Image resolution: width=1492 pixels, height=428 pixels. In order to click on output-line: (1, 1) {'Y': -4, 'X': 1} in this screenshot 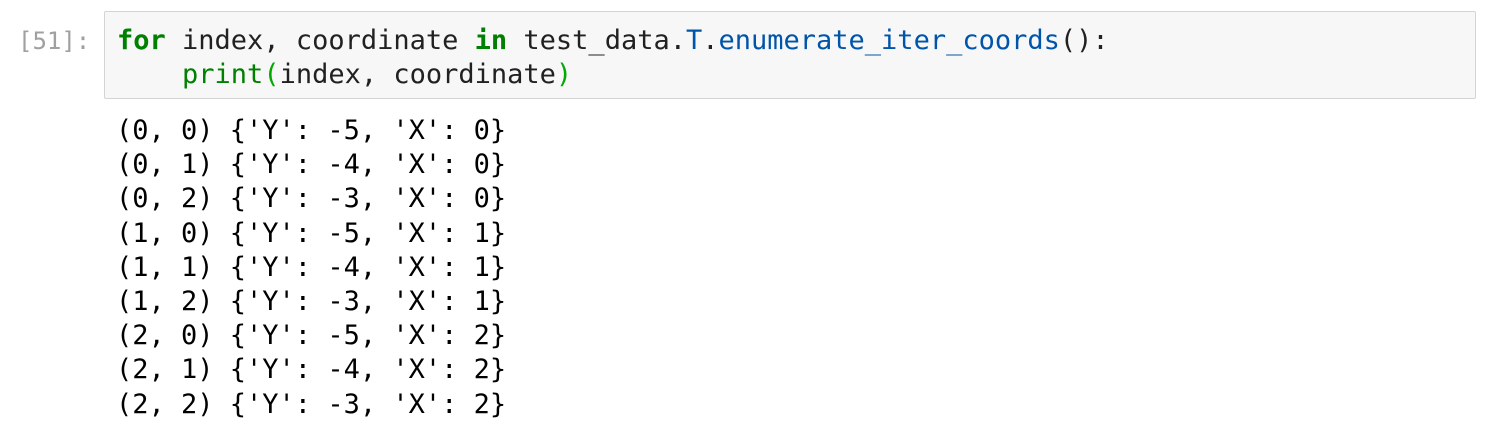, I will do `click(311, 267)`.